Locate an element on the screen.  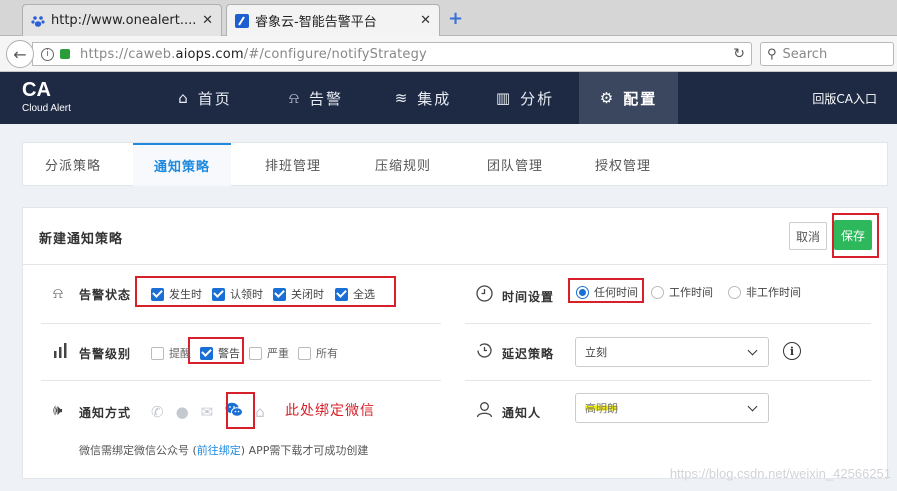
notify-person-label: 通知人 is located at coordinates (522, 413).